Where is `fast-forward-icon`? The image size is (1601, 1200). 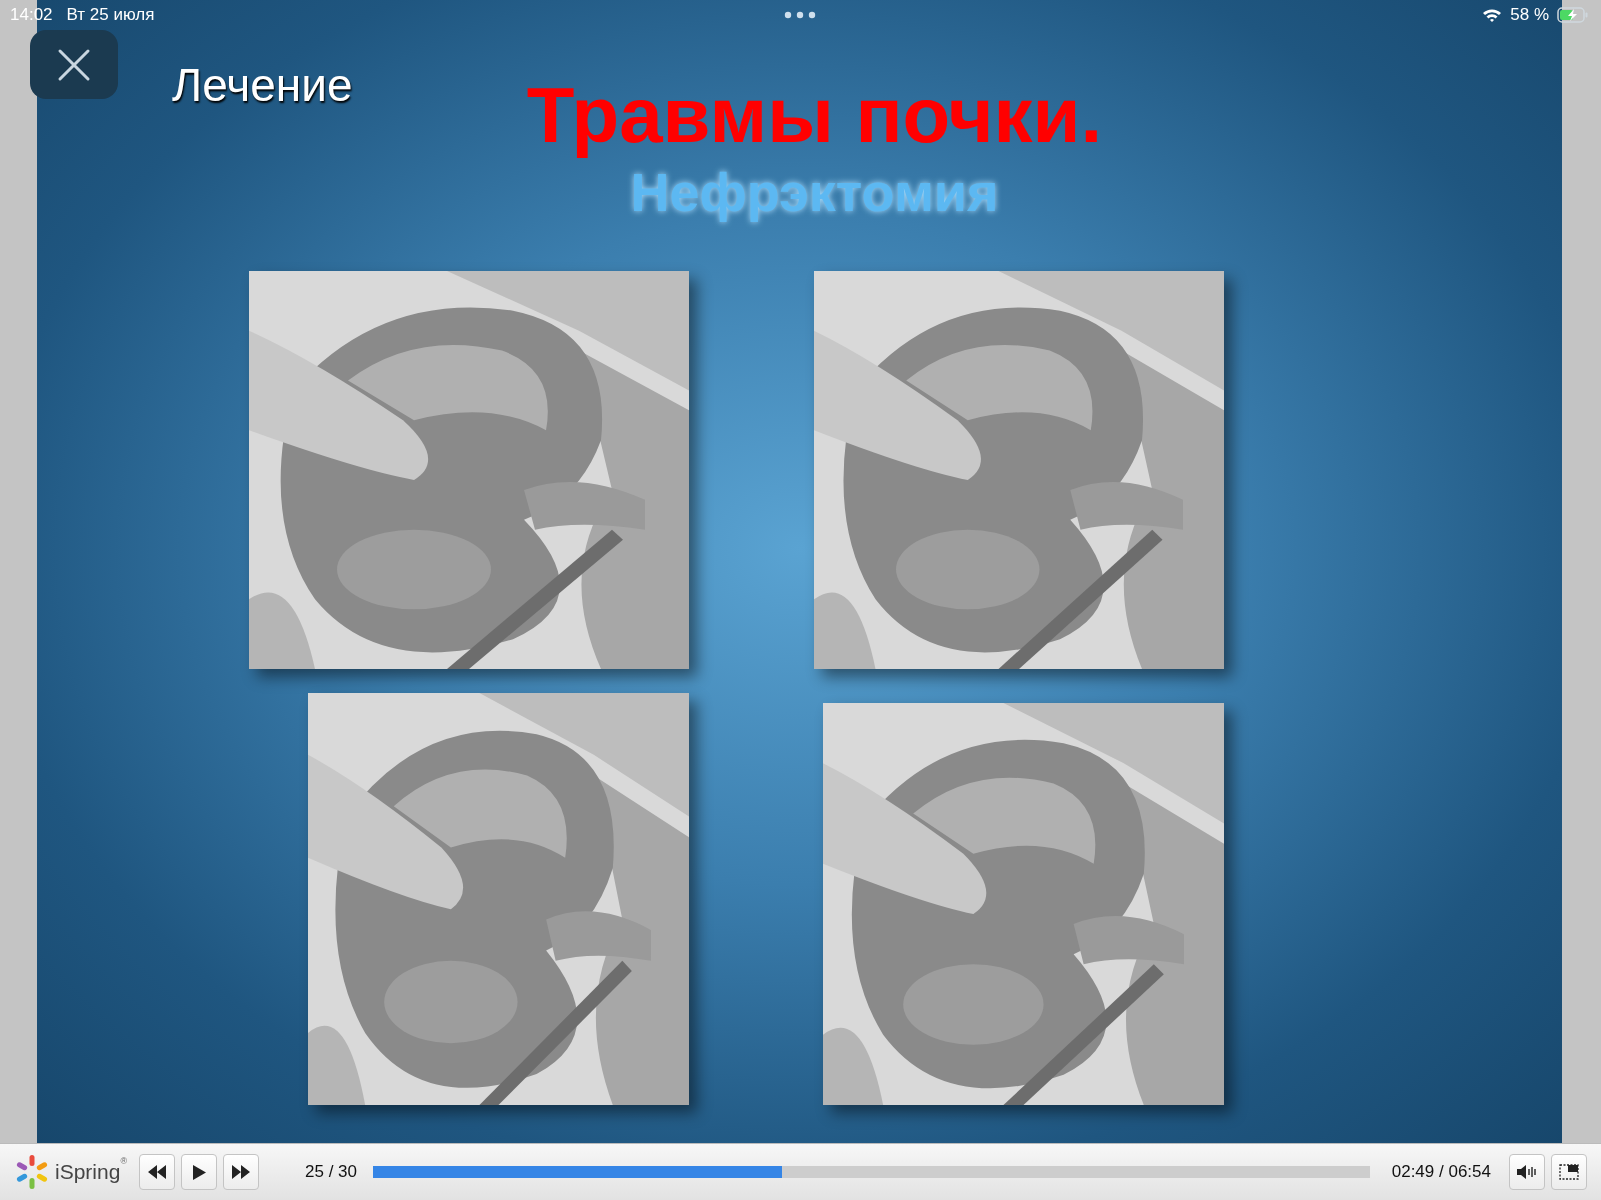 fast-forward-icon is located at coordinates (241, 1172).